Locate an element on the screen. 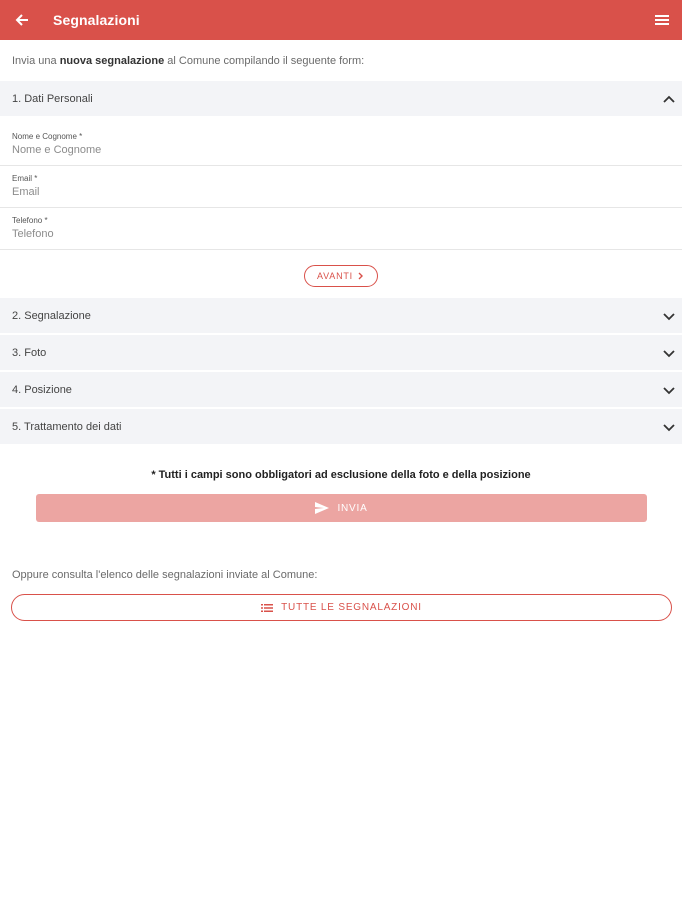 This screenshot has width=682, height=900. section-posizione: 4. Posizione is located at coordinates (341, 389).